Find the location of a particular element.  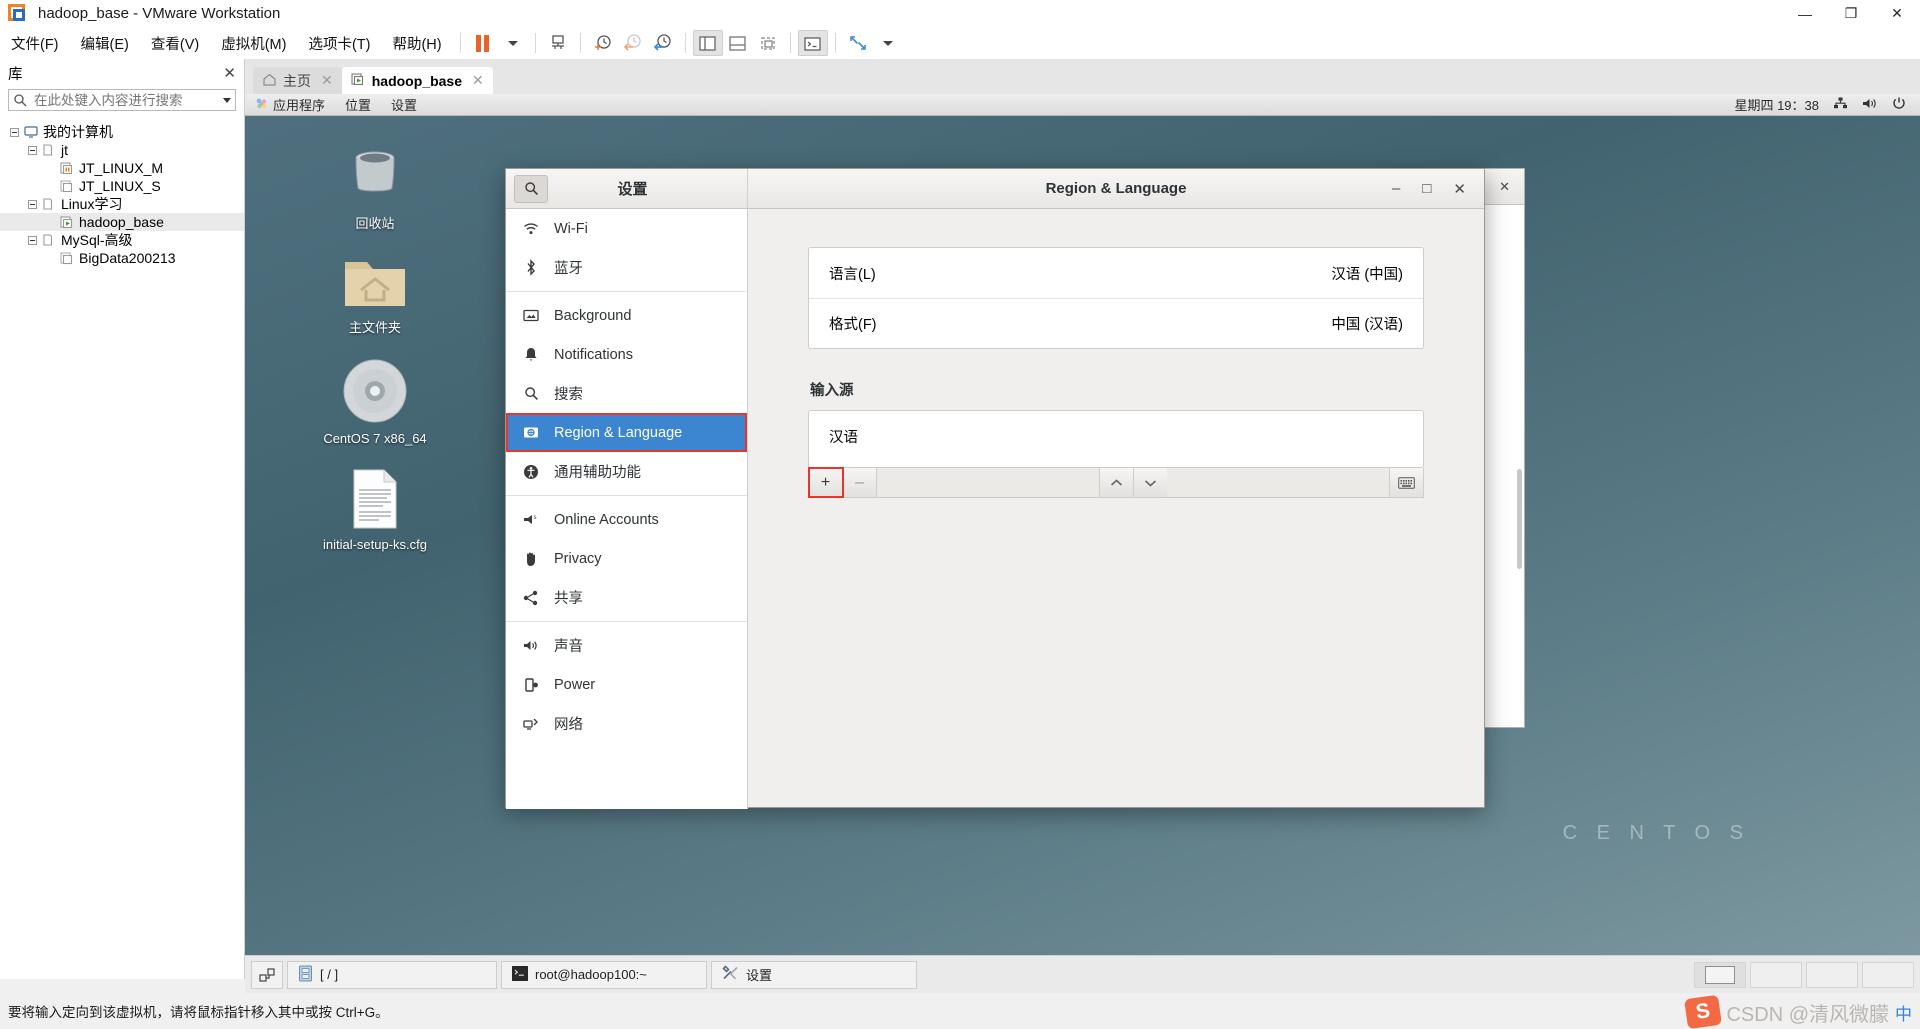

vm-running-icon is located at coordinates (67, 222).